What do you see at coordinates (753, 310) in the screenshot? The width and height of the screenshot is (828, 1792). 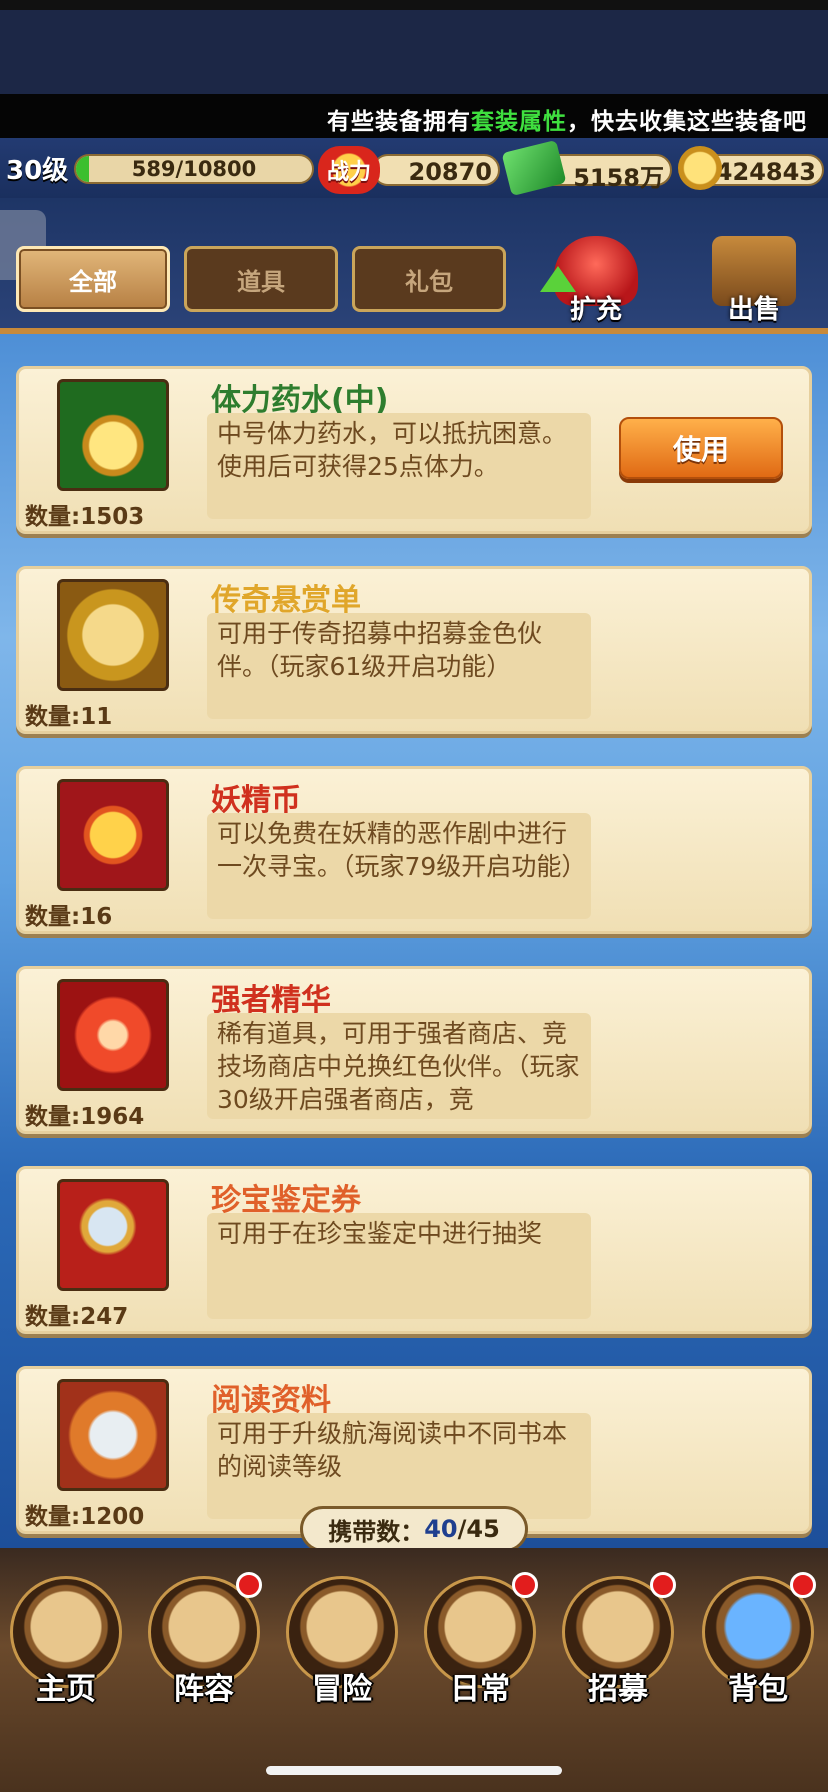 I see `sell-label: 出售` at bounding box center [753, 310].